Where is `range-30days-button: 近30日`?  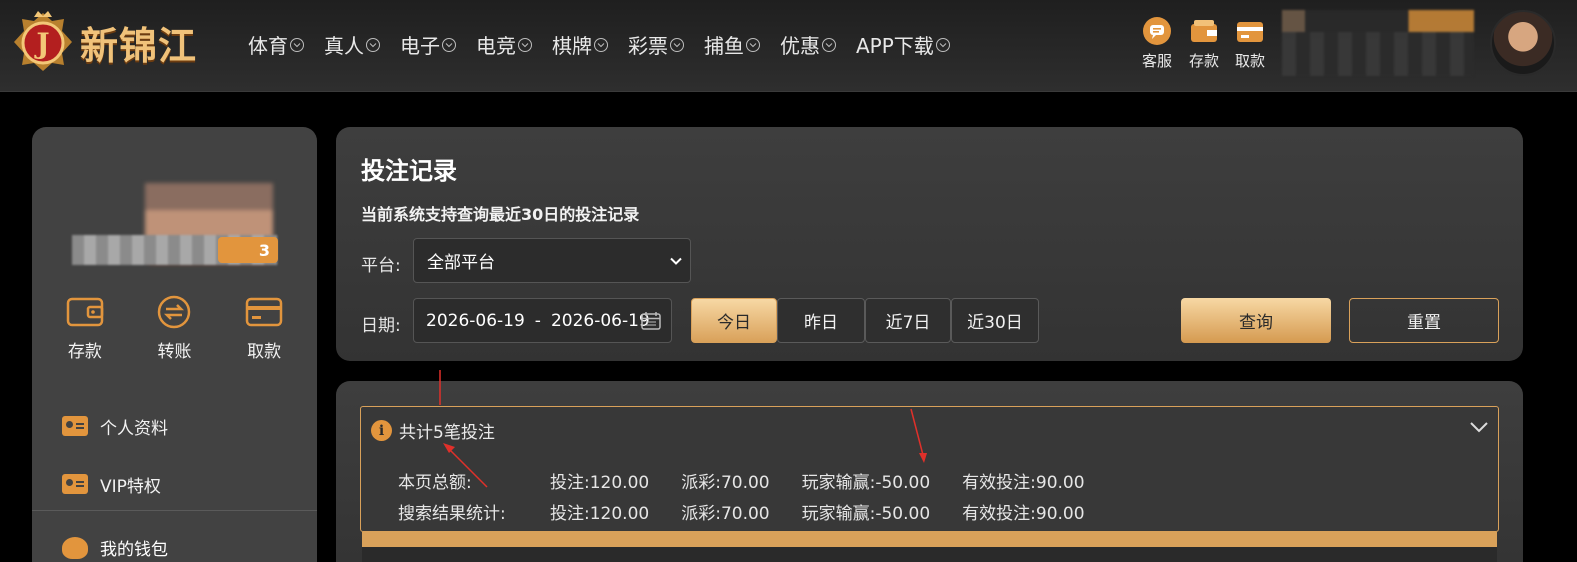
range-30days-button: 近30日 is located at coordinates (995, 320).